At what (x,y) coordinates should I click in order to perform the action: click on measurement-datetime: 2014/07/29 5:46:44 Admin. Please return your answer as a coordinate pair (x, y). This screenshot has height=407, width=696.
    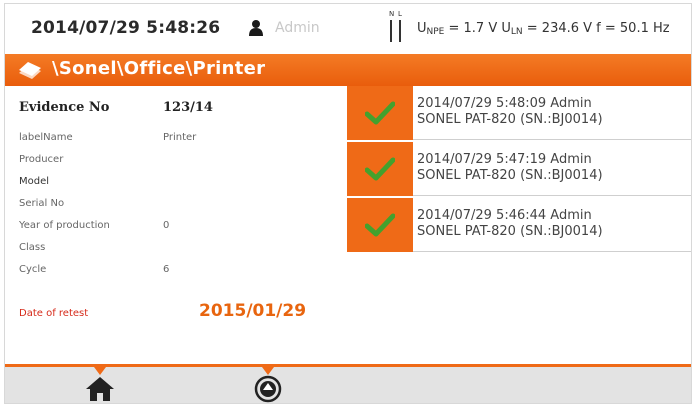
    Looking at the image, I should click on (504, 215).